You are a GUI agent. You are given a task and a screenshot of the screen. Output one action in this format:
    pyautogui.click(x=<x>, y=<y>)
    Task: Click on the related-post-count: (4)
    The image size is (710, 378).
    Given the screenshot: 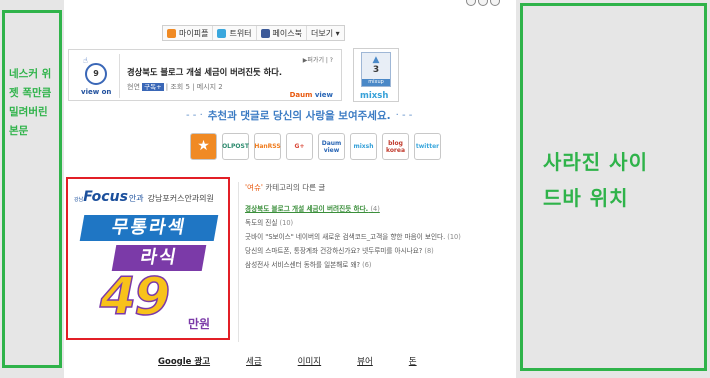 What is the action you would take?
    pyautogui.click(x=375, y=209)
    